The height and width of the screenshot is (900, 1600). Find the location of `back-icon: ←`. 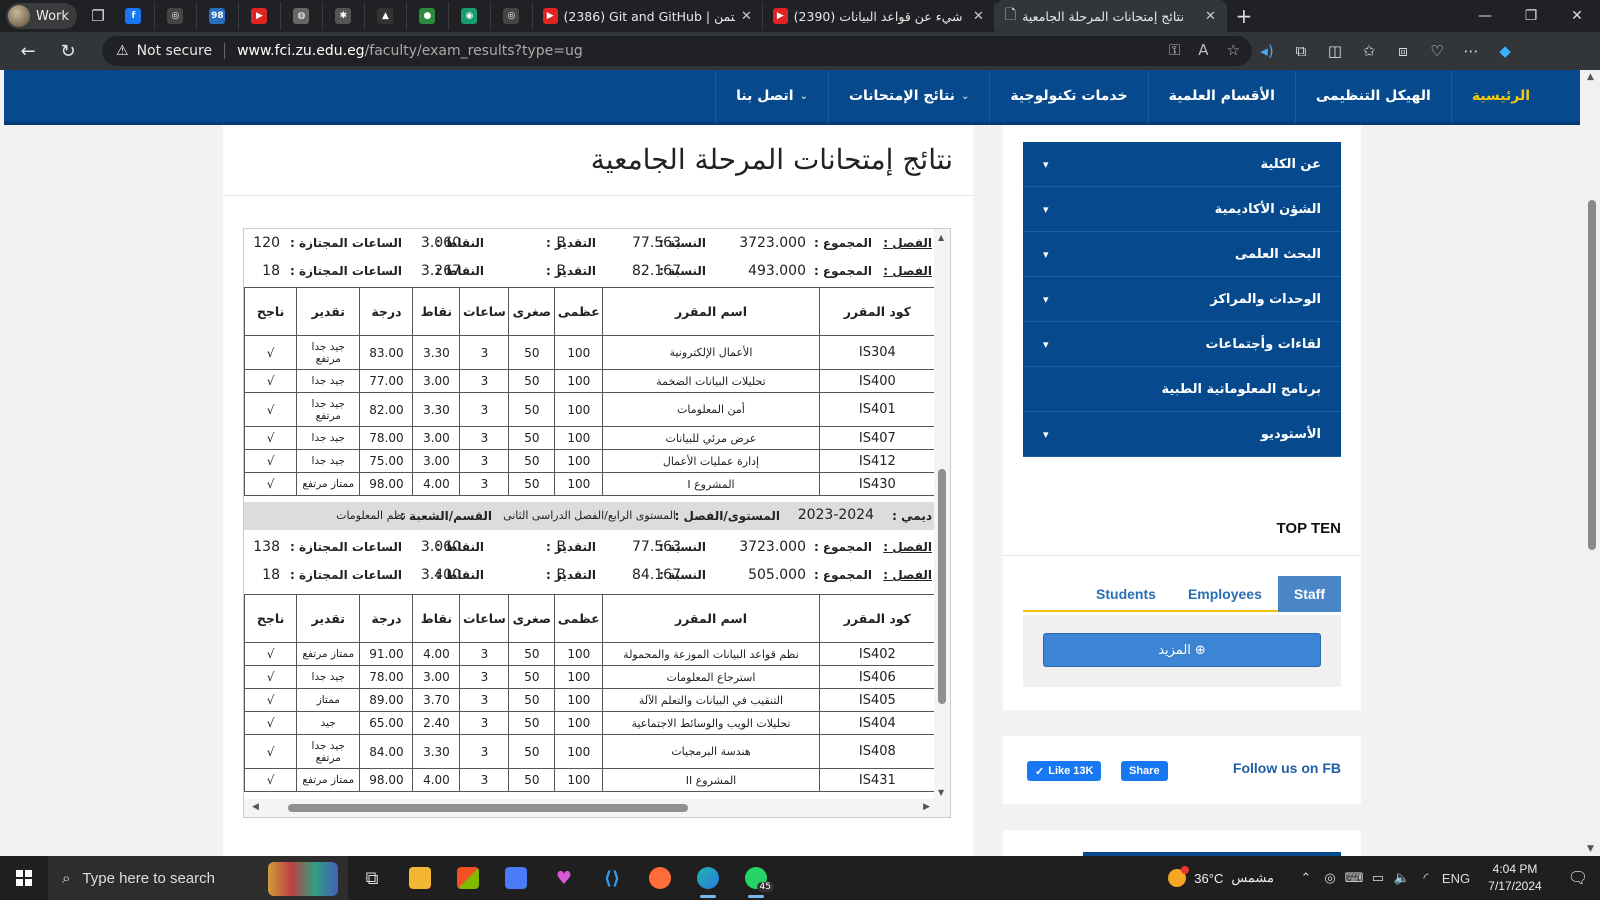

back-icon: ← is located at coordinates (28, 51).